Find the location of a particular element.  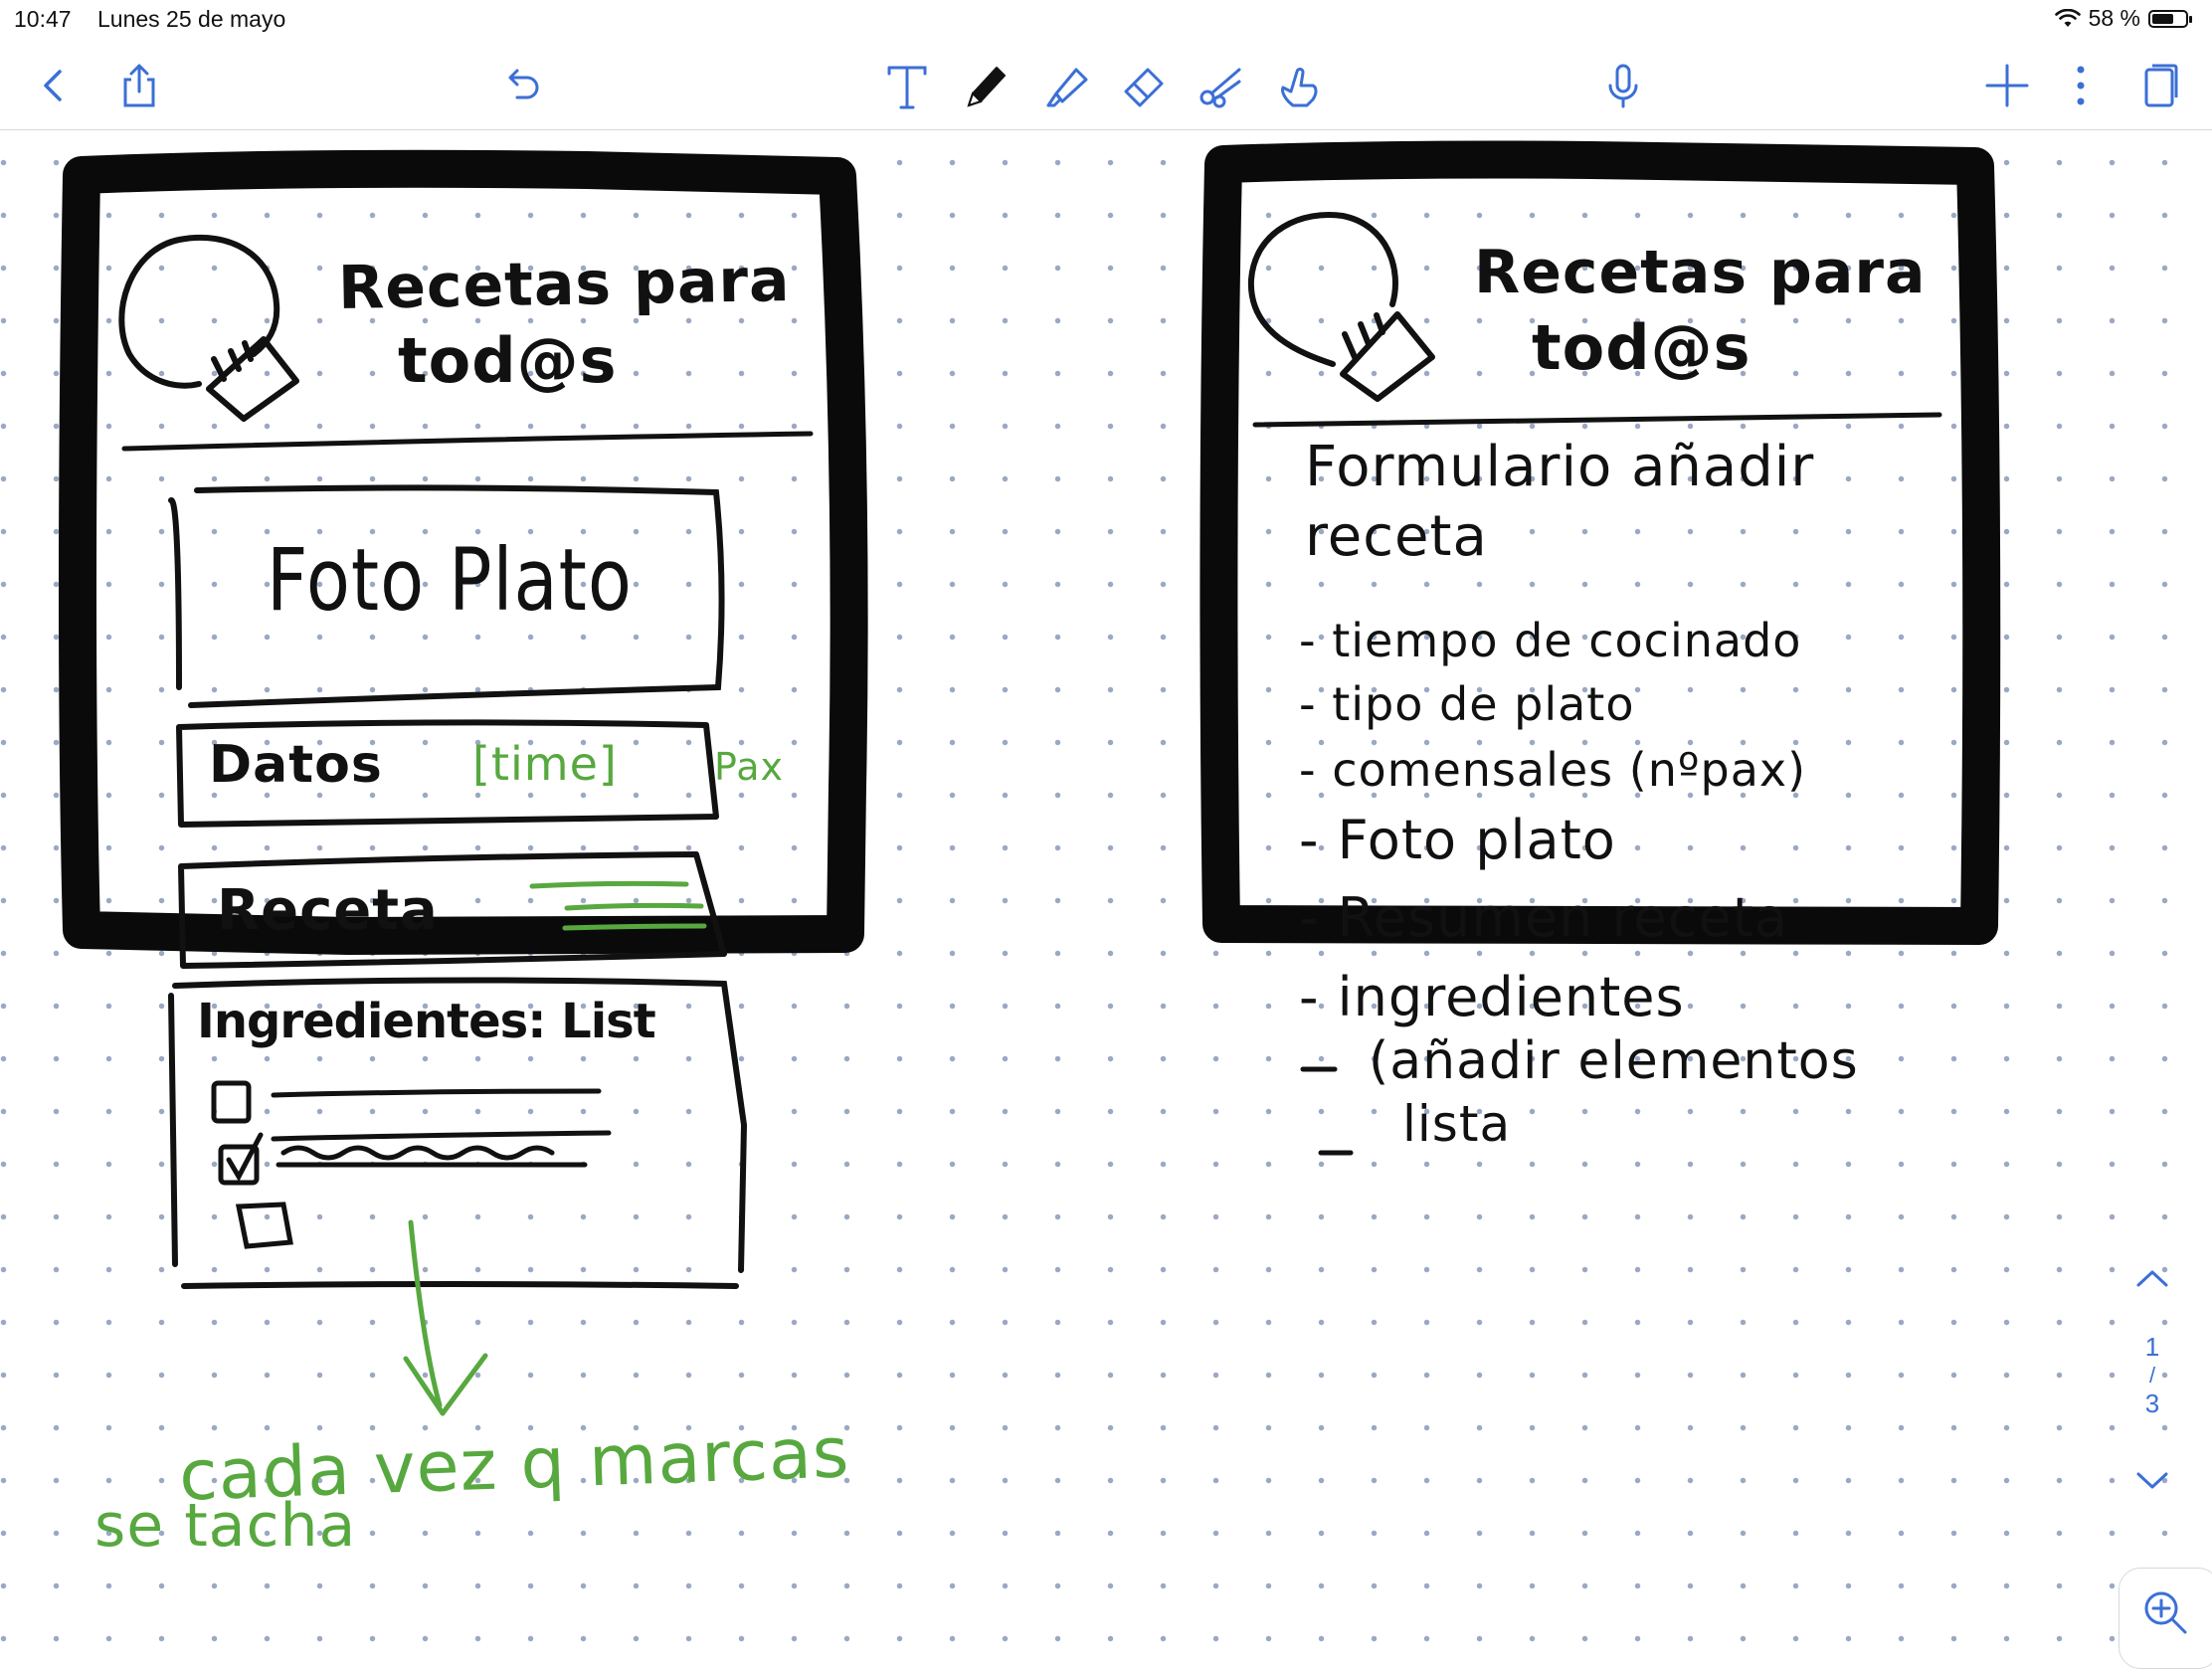

form-item: - tipo de plato is located at coordinates (1467, 704).